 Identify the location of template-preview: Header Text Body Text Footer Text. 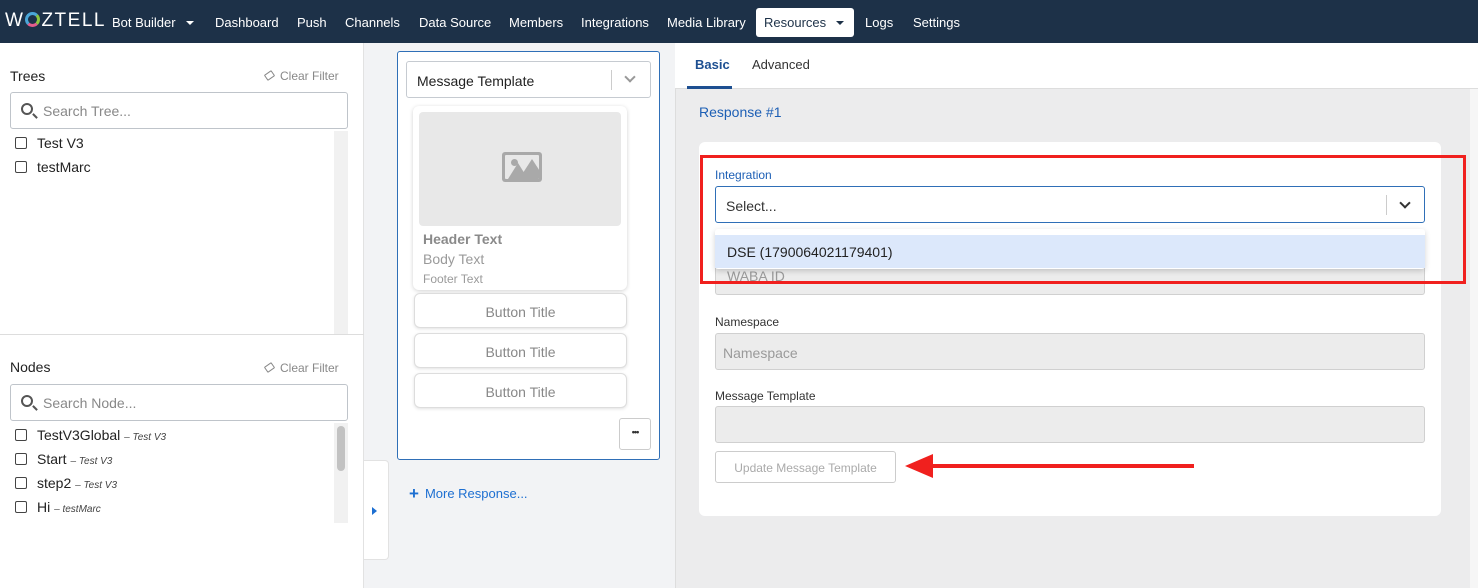
(520, 198).